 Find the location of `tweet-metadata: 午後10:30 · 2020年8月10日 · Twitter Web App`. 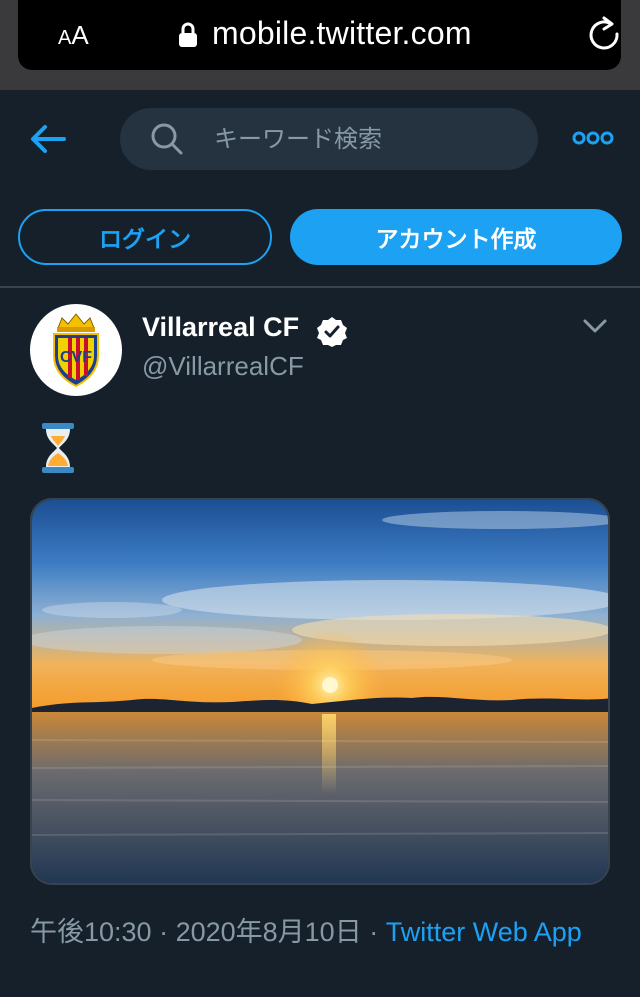

tweet-metadata: 午後10:30 · 2020年8月10日 · Twitter Web App is located at coordinates (325, 932).